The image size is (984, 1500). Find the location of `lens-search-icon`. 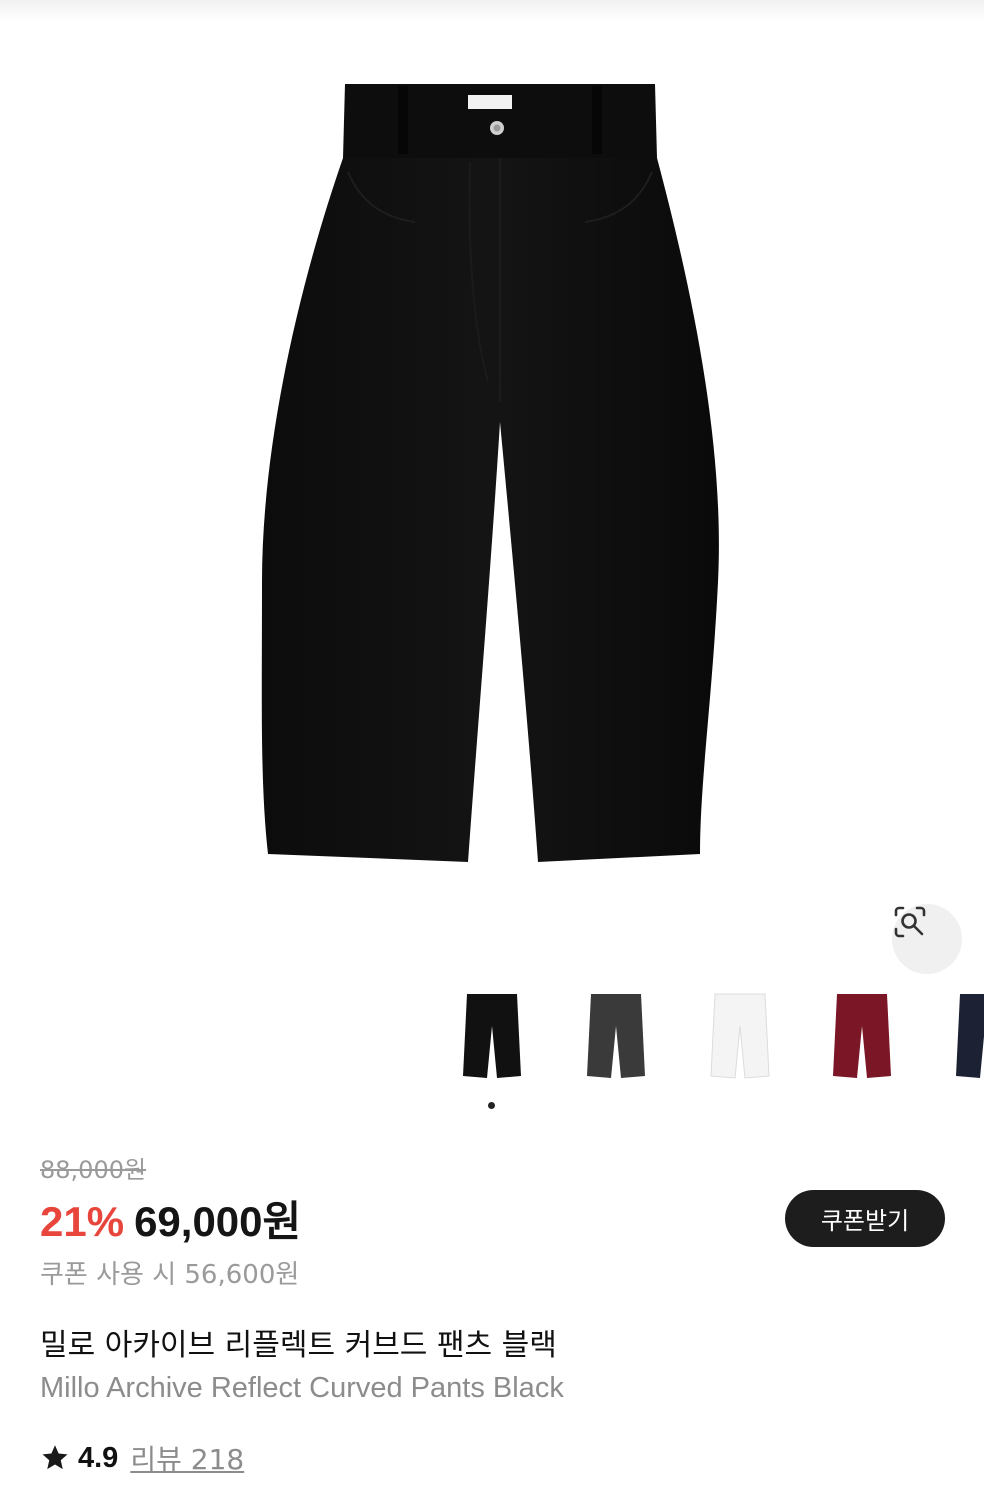

lens-search-icon is located at coordinates (910, 922).